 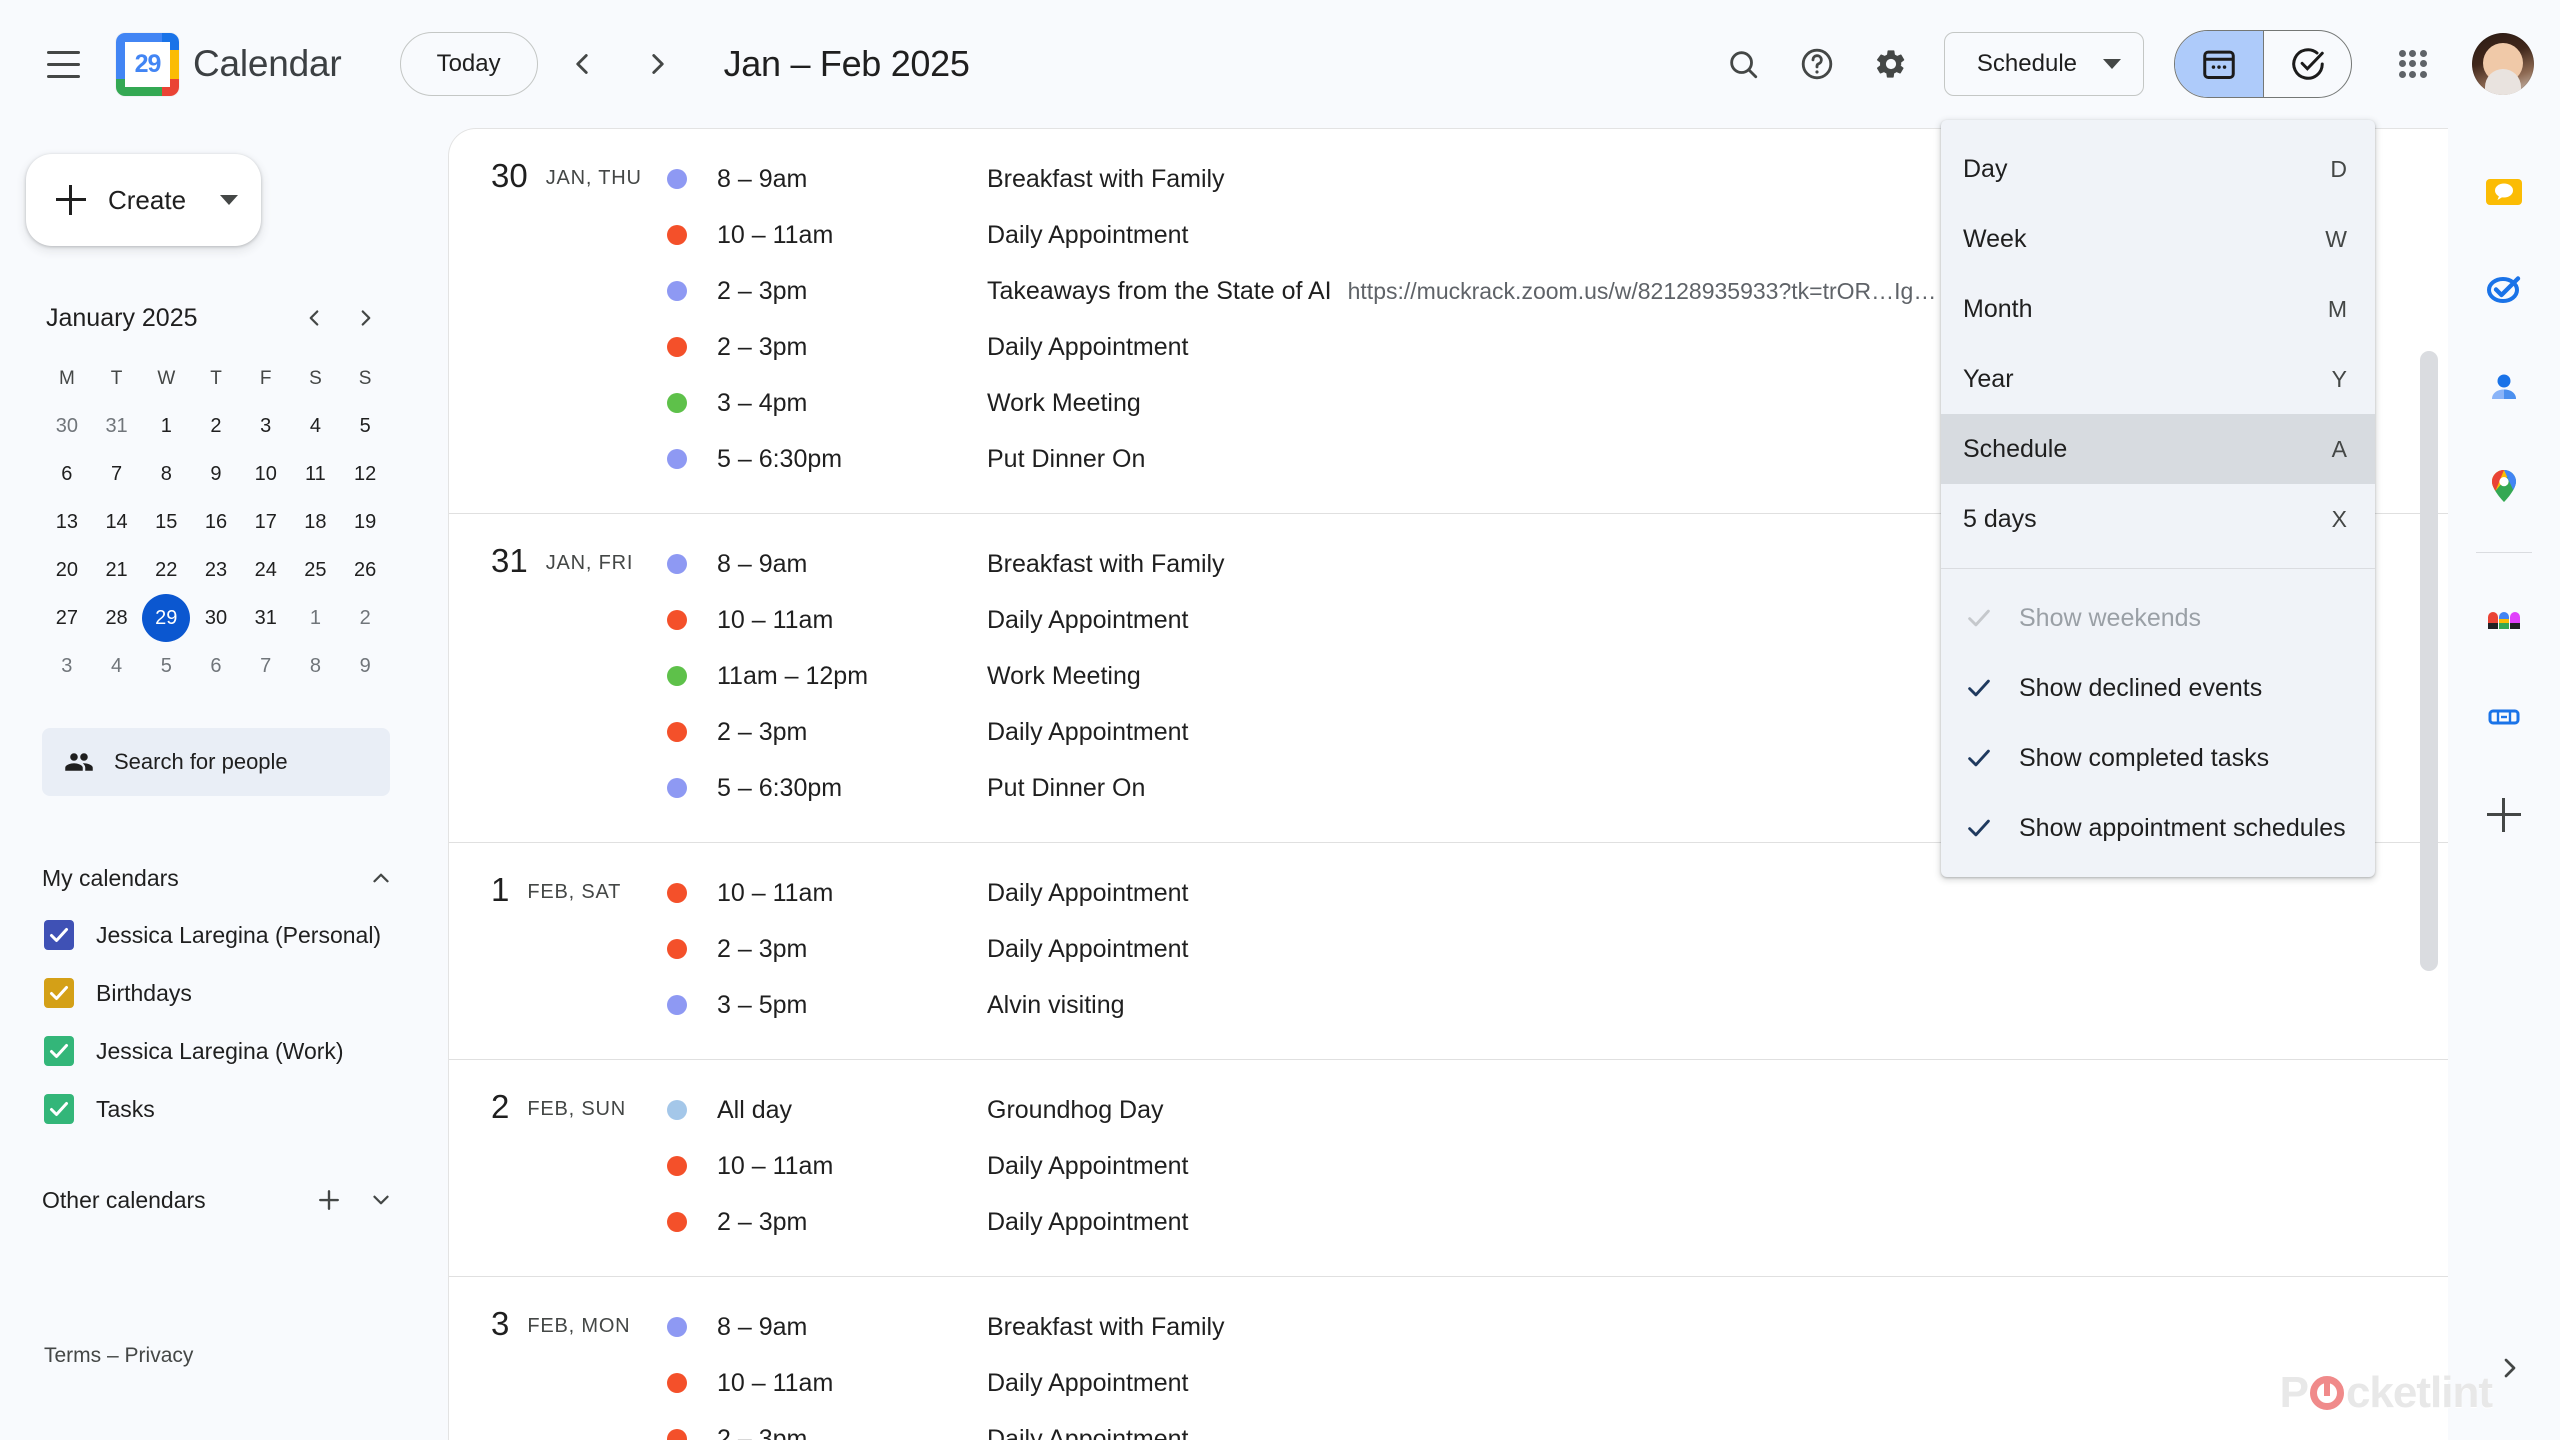 I want to click on view-menu-item-5-days: 5 days X, so click(x=2158, y=519).